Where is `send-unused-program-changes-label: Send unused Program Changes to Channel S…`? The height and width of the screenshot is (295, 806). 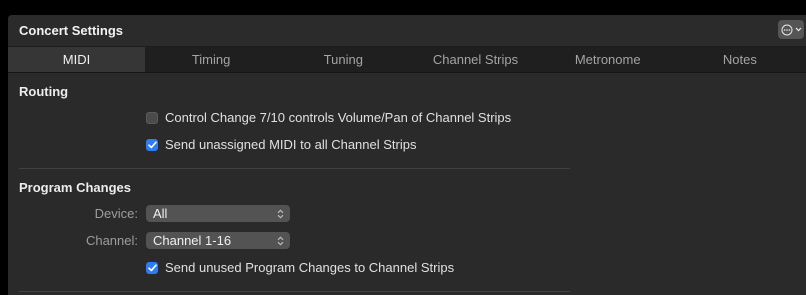
send-unused-program-changes-label: Send unused Program Changes to Channel S… is located at coordinates (310, 267).